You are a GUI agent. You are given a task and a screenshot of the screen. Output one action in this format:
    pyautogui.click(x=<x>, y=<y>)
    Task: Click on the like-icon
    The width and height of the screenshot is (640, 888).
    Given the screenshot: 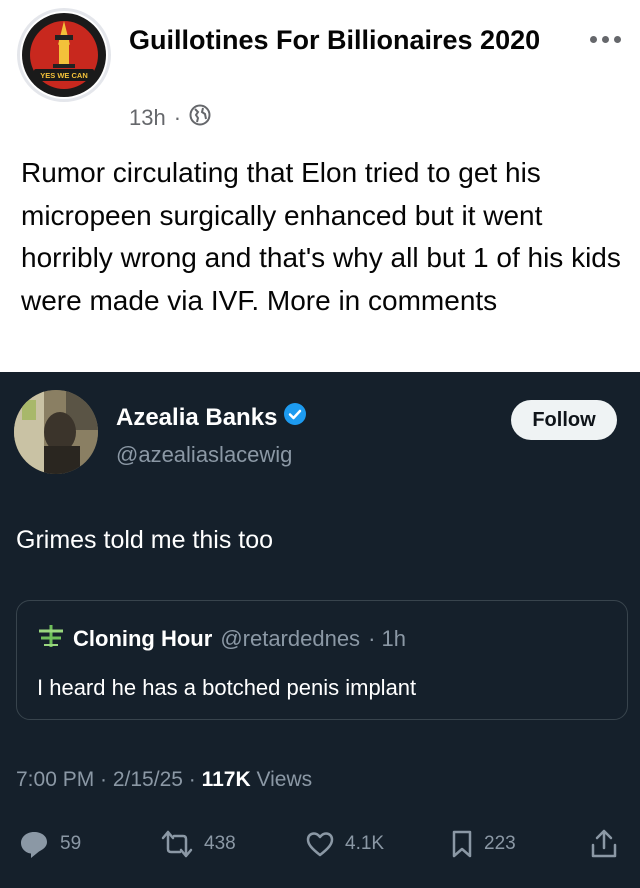 What is the action you would take?
    pyautogui.click(x=320, y=844)
    